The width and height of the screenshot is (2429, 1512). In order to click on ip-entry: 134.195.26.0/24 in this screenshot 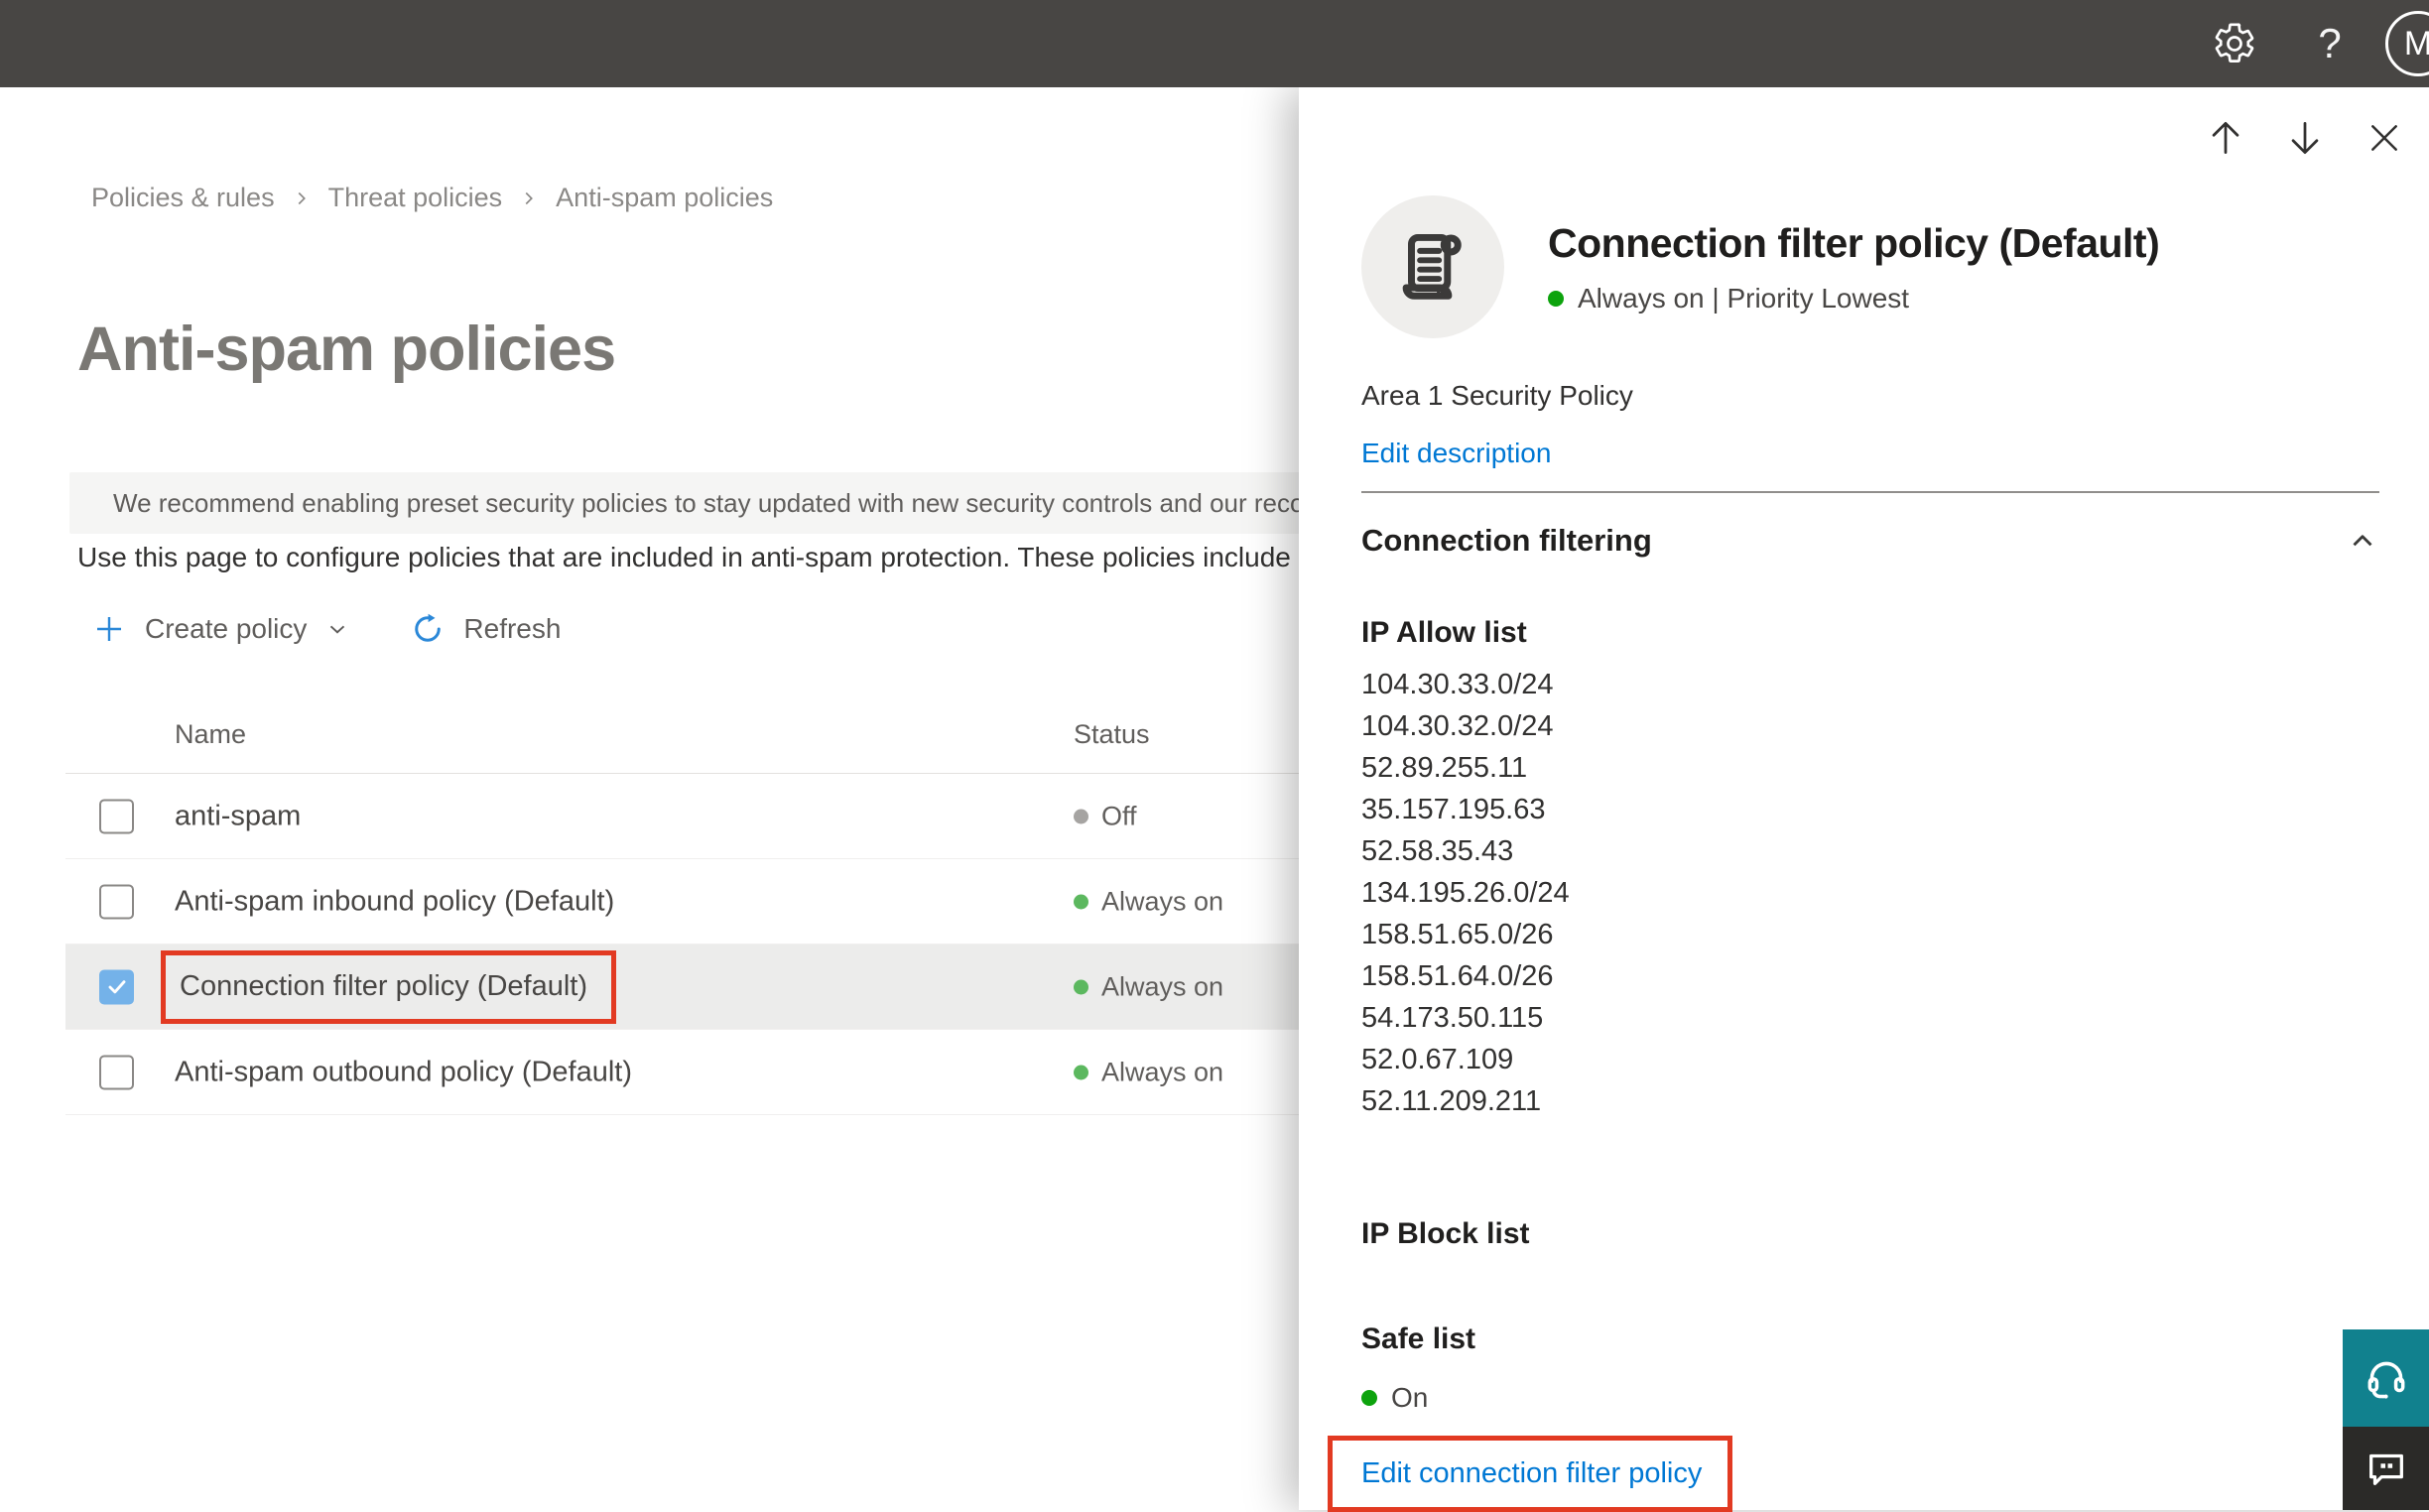, I will do `click(1465, 893)`.